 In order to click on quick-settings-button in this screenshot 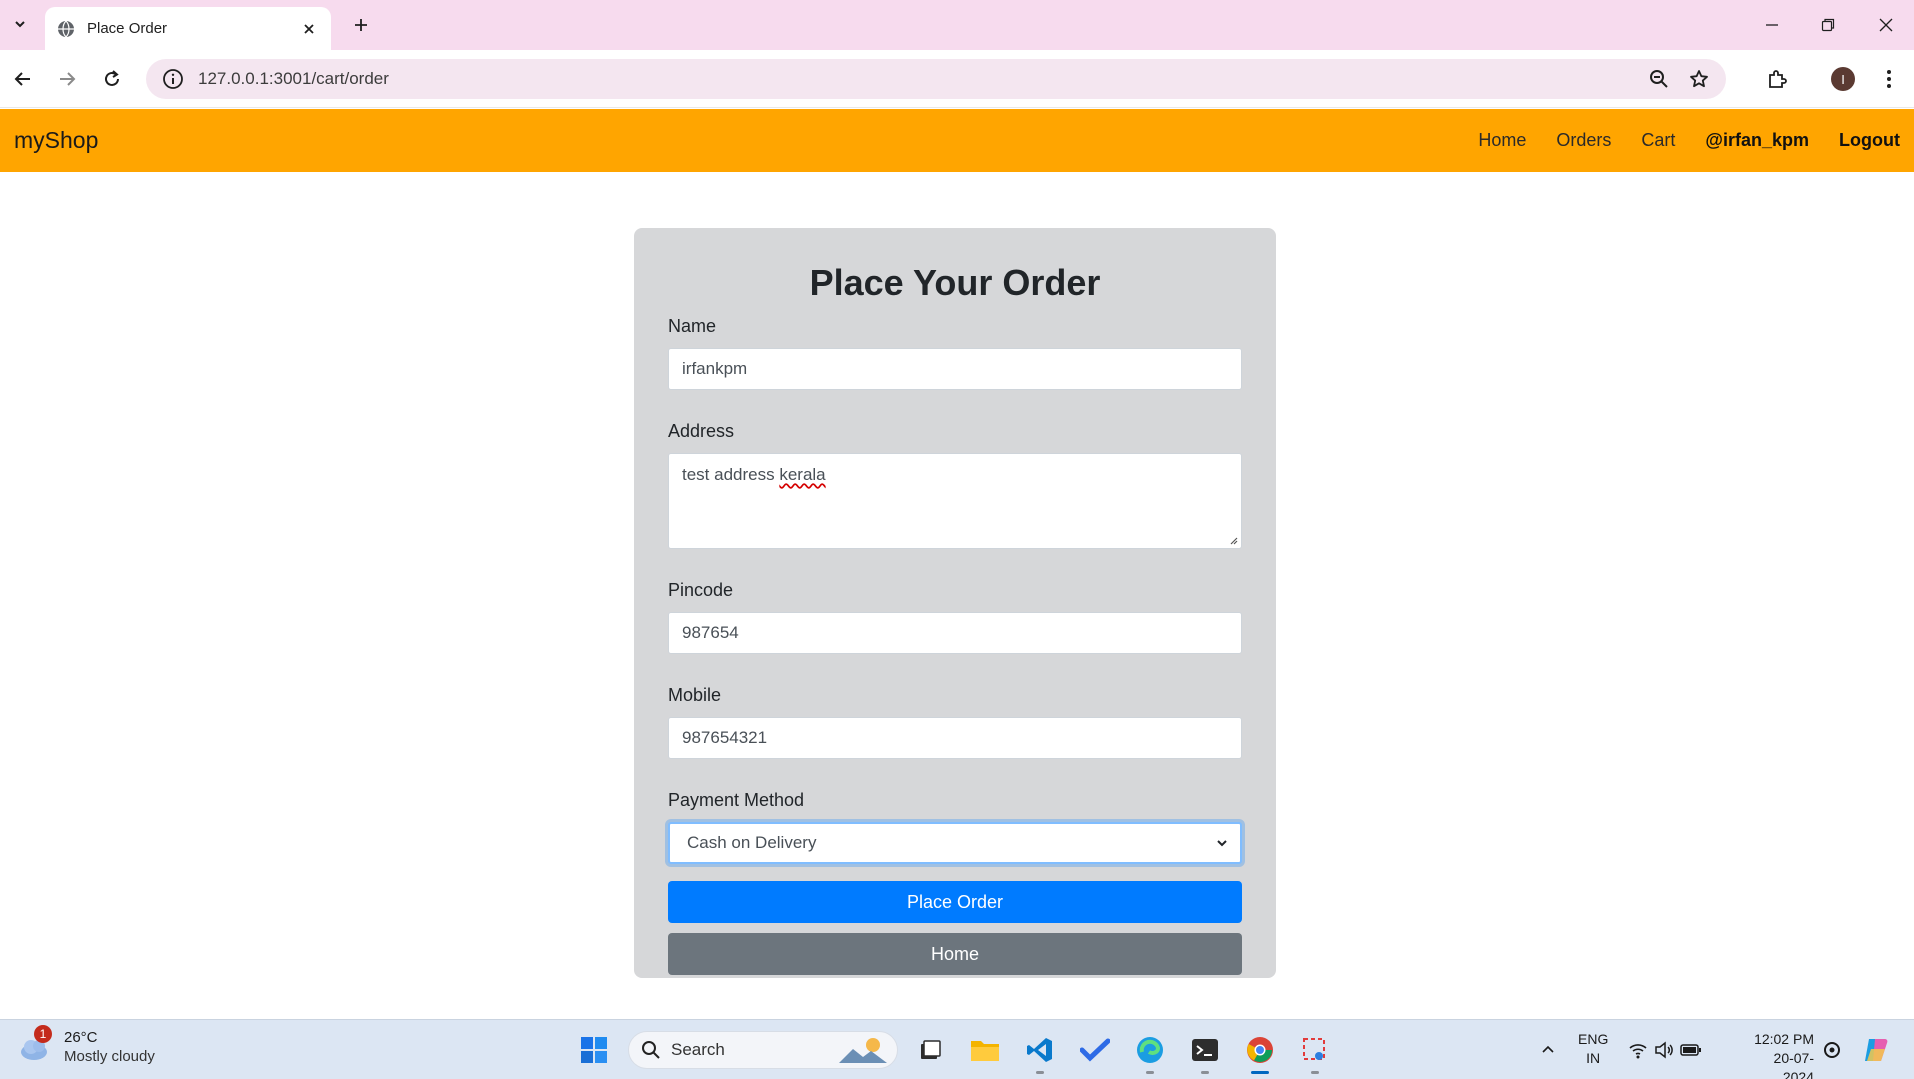, I will do `click(1665, 1050)`.